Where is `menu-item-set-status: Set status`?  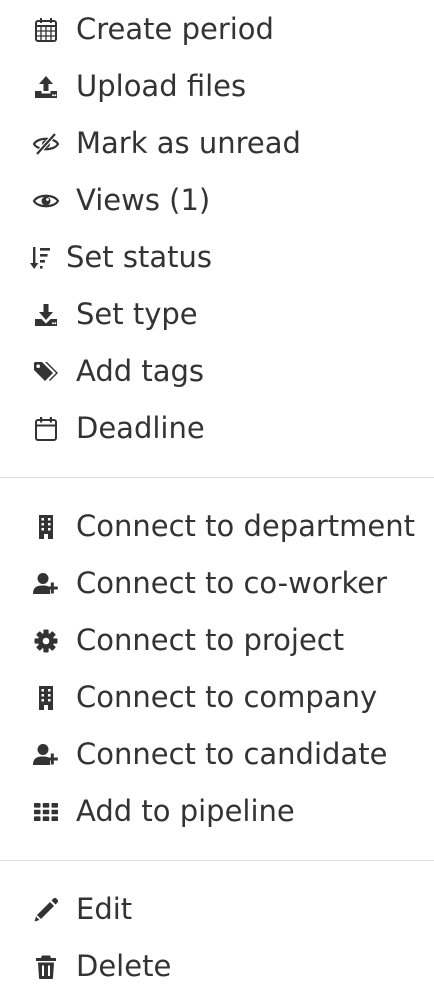
menu-item-set-status: Set status is located at coordinates (217, 257).